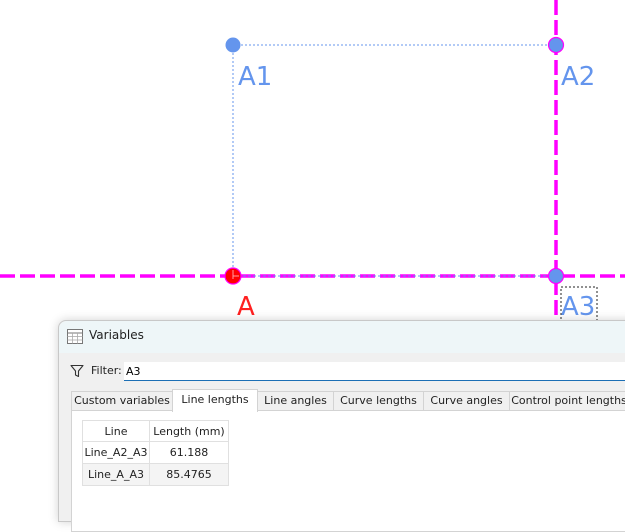  What do you see at coordinates (189, 452) in the screenshot?
I see `cell-length: 61.188` at bounding box center [189, 452].